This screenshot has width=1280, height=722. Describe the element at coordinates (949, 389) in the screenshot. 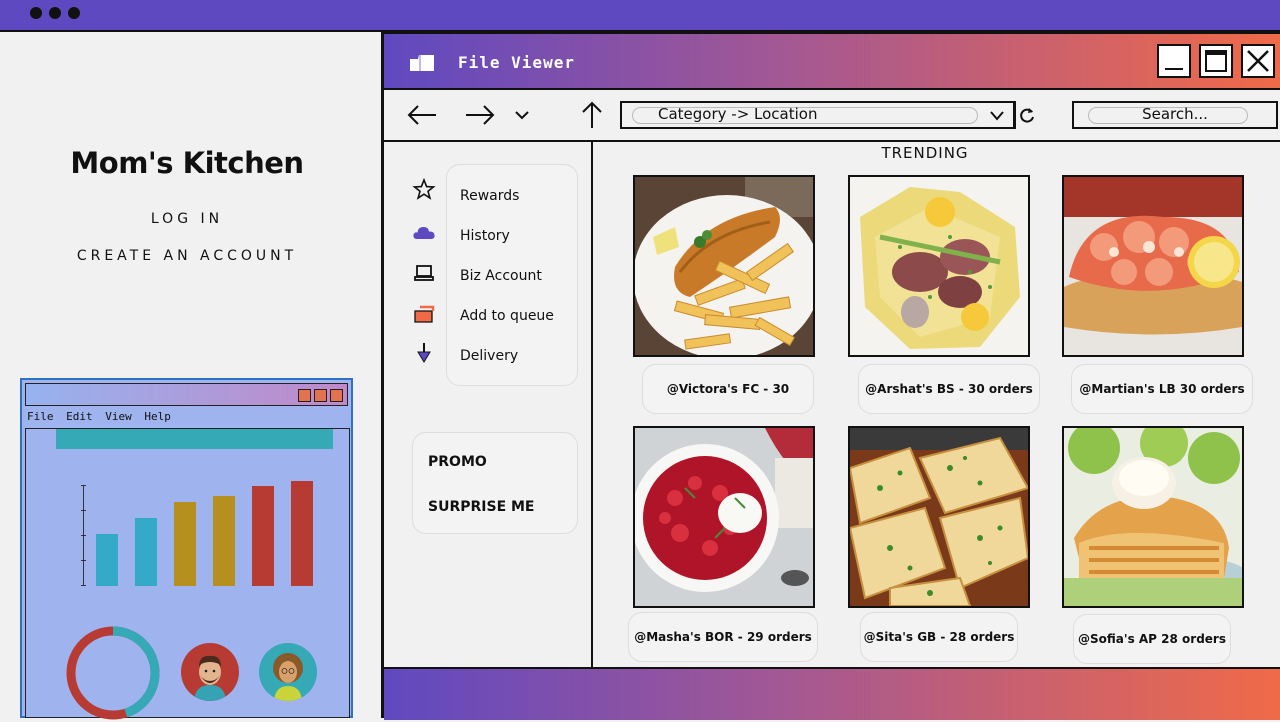

I see `trending-label-arshat: @Arshat's BS - 30 orders` at that location.